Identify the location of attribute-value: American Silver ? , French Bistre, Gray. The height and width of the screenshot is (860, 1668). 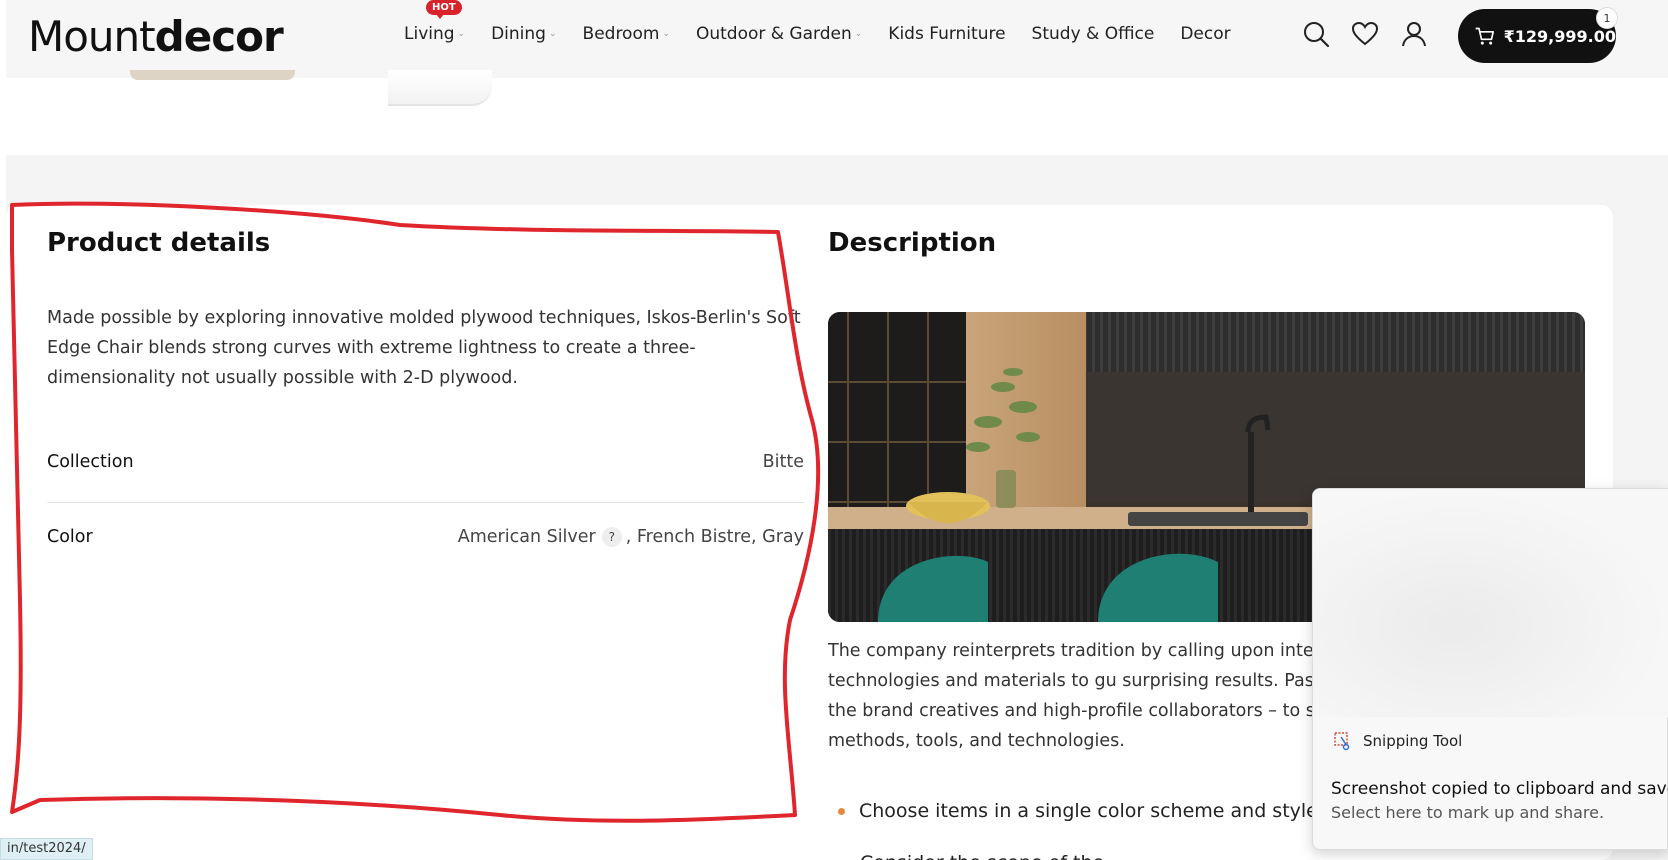
(631, 537).